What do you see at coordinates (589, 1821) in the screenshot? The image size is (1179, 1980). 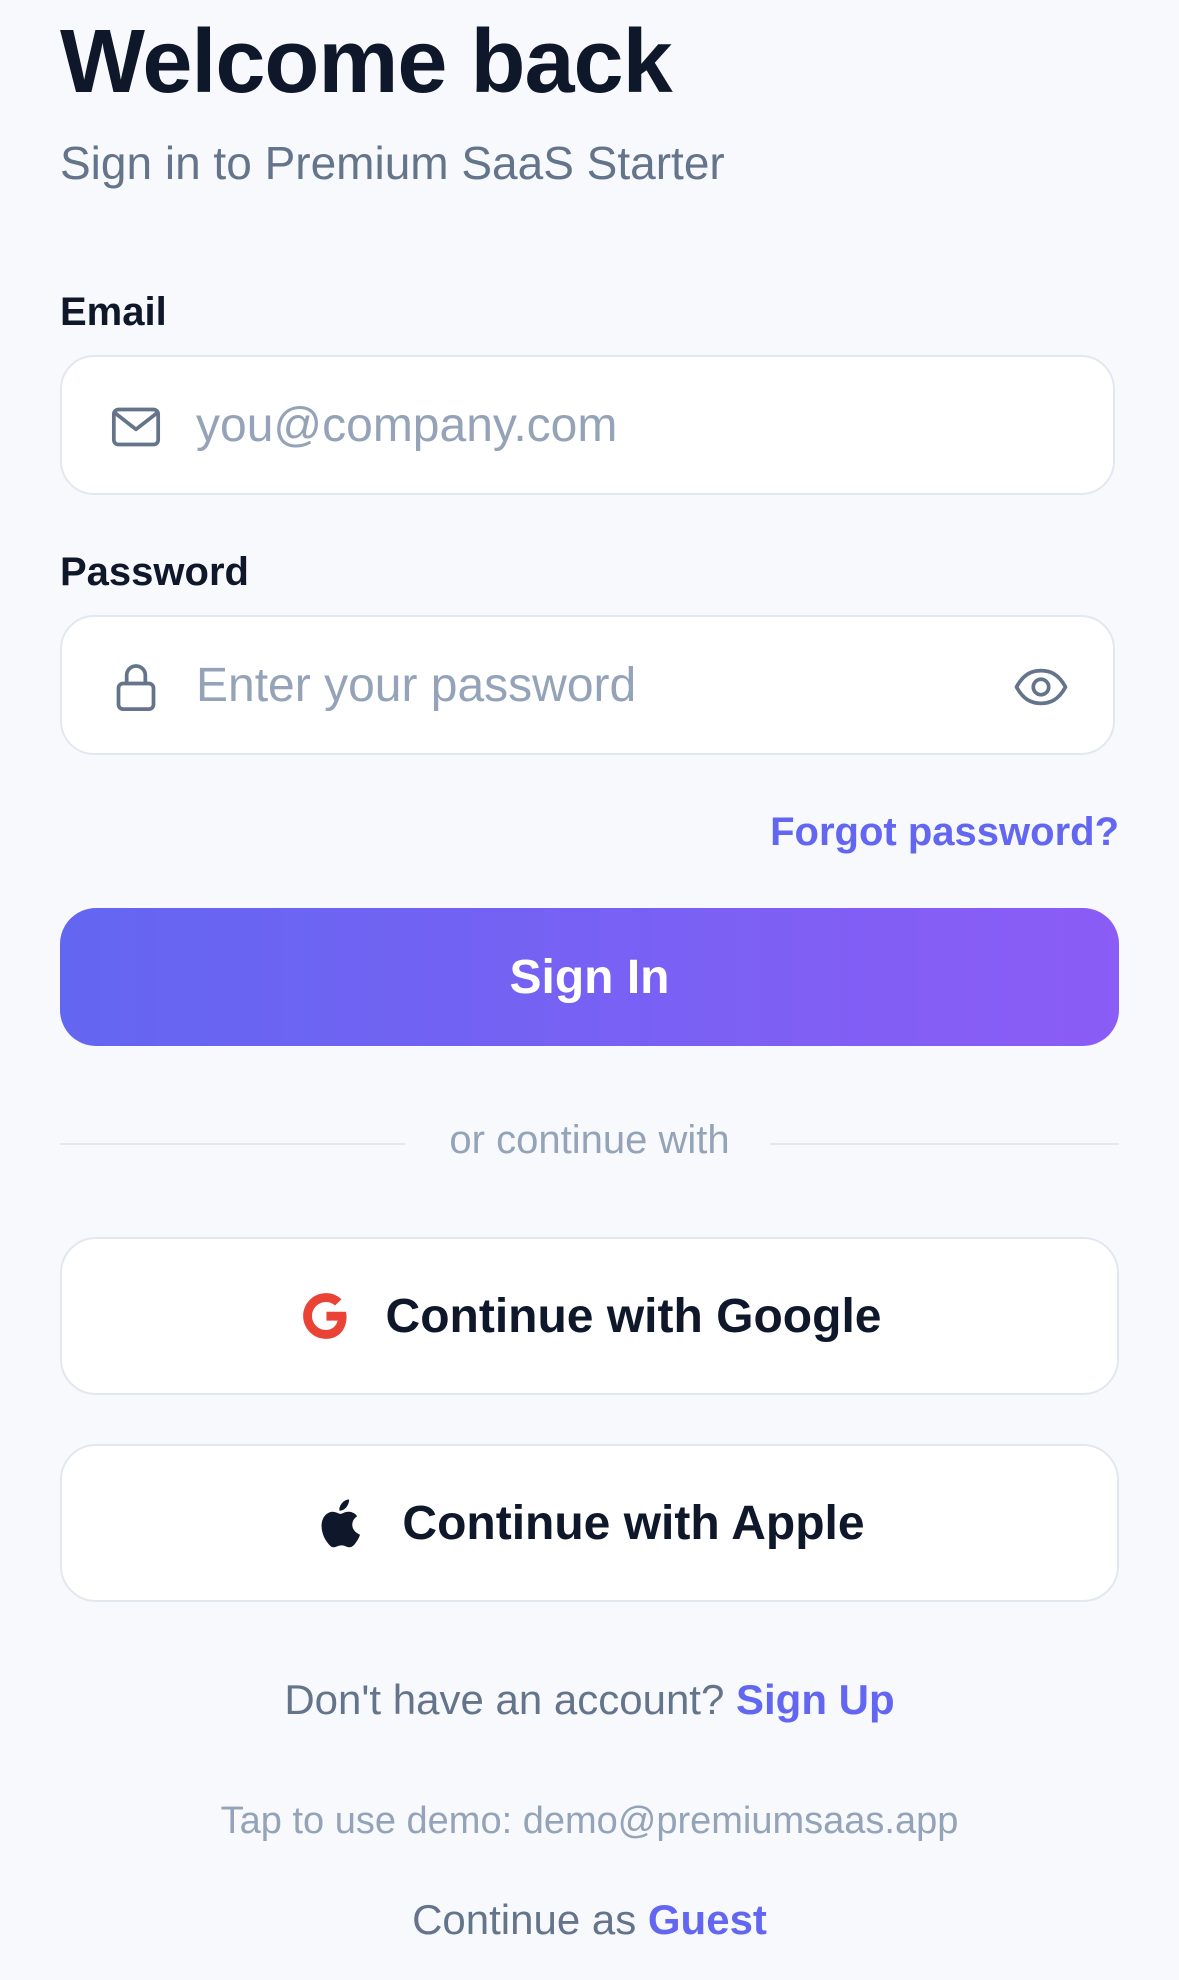 I see `demo-credentials-hint: Tap to use demo: demo@premiumsaas.app` at bounding box center [589, 1821].